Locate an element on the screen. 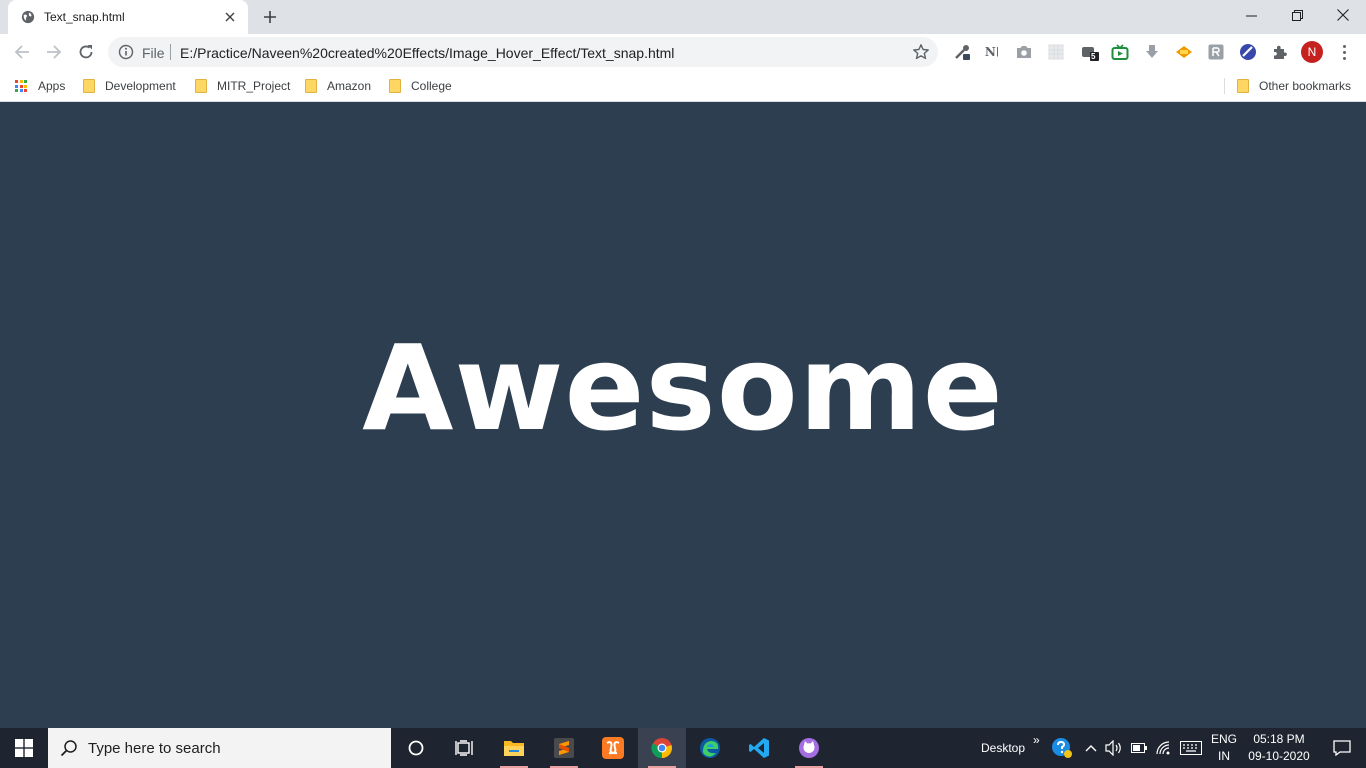 Image resolution: width=1366 pixels, height=768 pixels. speaker-icon is located at coordinates (1113, 748).